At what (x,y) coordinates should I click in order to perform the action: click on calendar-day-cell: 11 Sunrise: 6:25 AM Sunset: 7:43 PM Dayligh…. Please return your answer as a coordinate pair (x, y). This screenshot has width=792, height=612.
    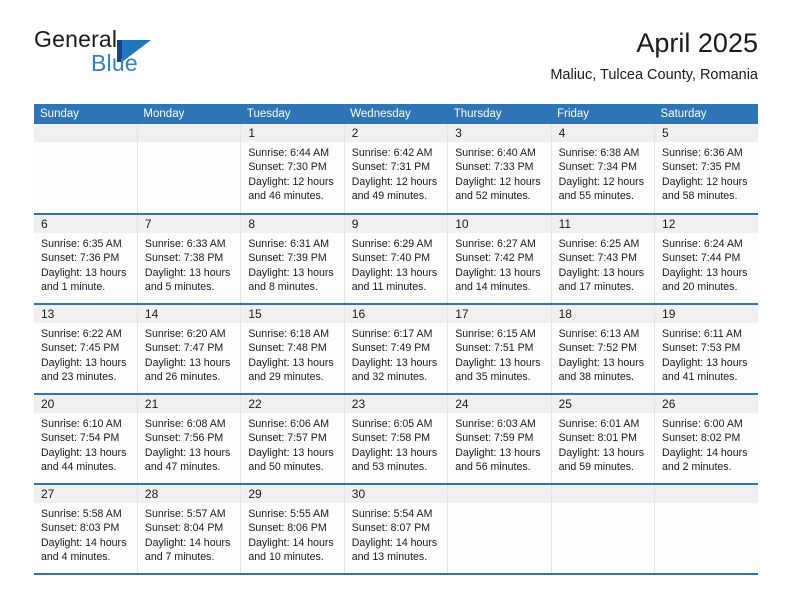
    Looking at the image, I should click on (602, 259).